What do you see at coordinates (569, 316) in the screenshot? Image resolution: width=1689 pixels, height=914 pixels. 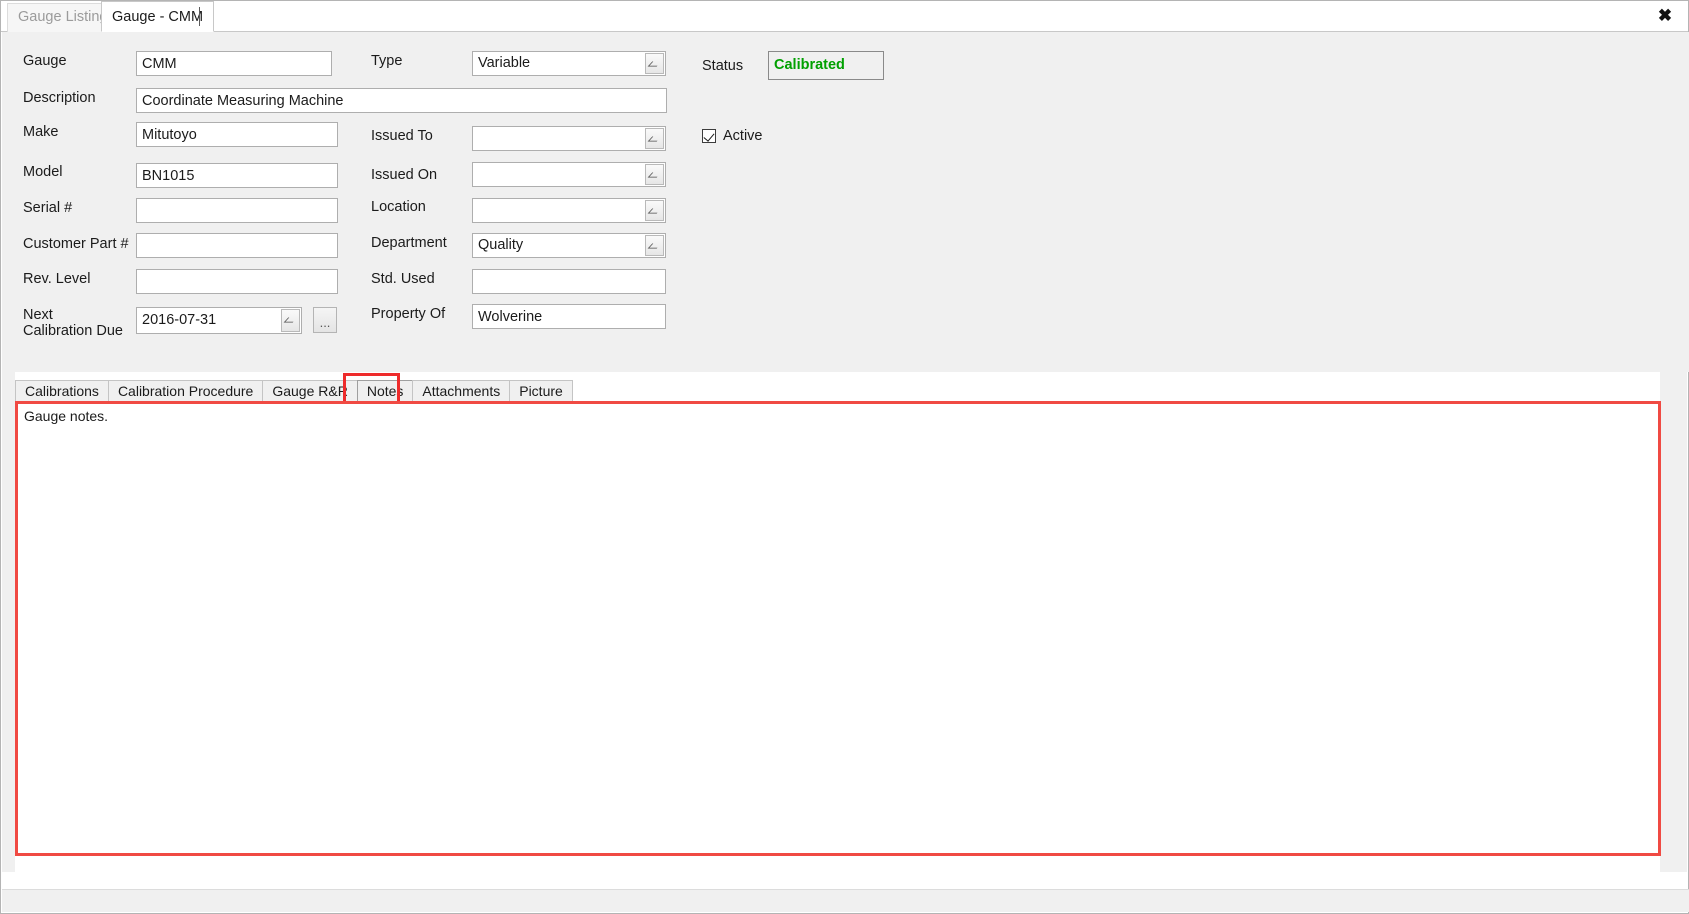 I see `property-of-input` at bounding box center [569, 316].